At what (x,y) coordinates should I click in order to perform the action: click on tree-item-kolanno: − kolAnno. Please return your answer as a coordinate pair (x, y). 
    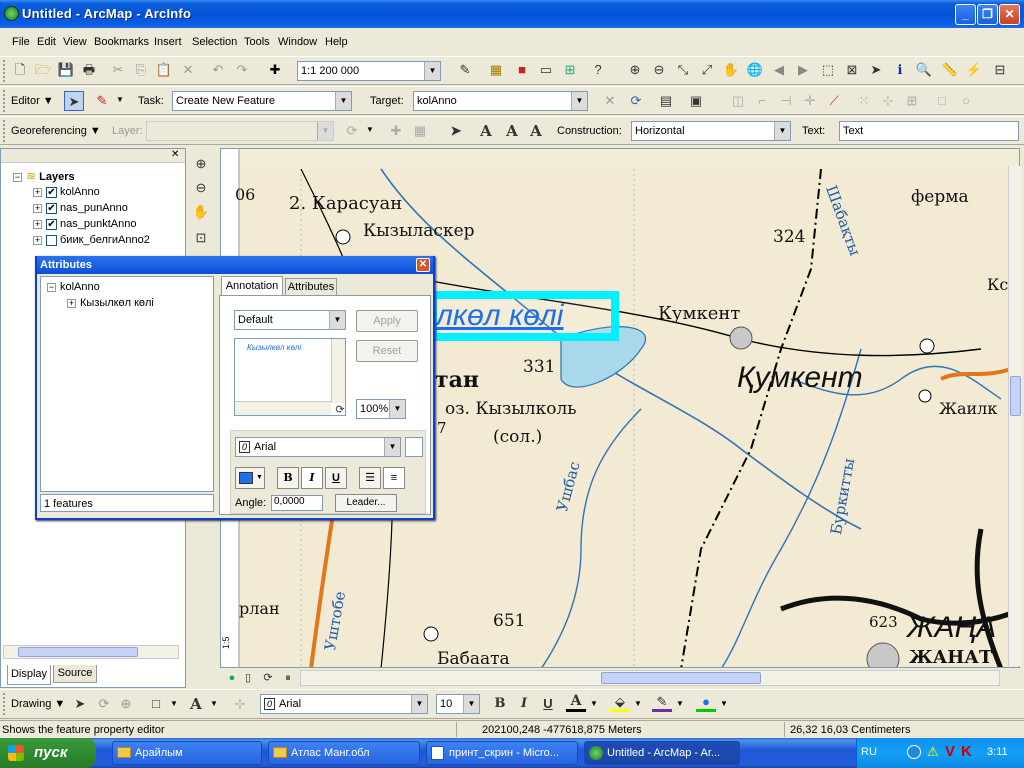
    Looking at the image, I should click on (73, 289).